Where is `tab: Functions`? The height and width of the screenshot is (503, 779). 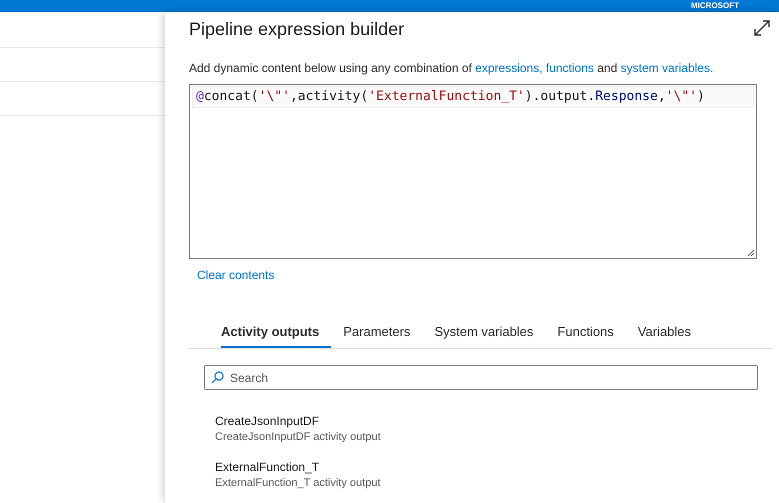
tab: Functions is located at coordinates (591, 332).